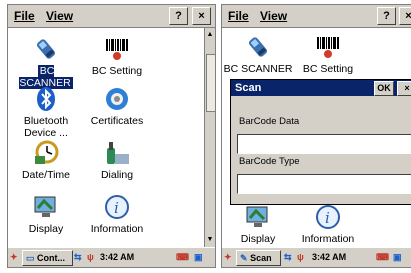 The image size is (411, 273). I want to click on item-dialing: Dialing, so click(117, 160).